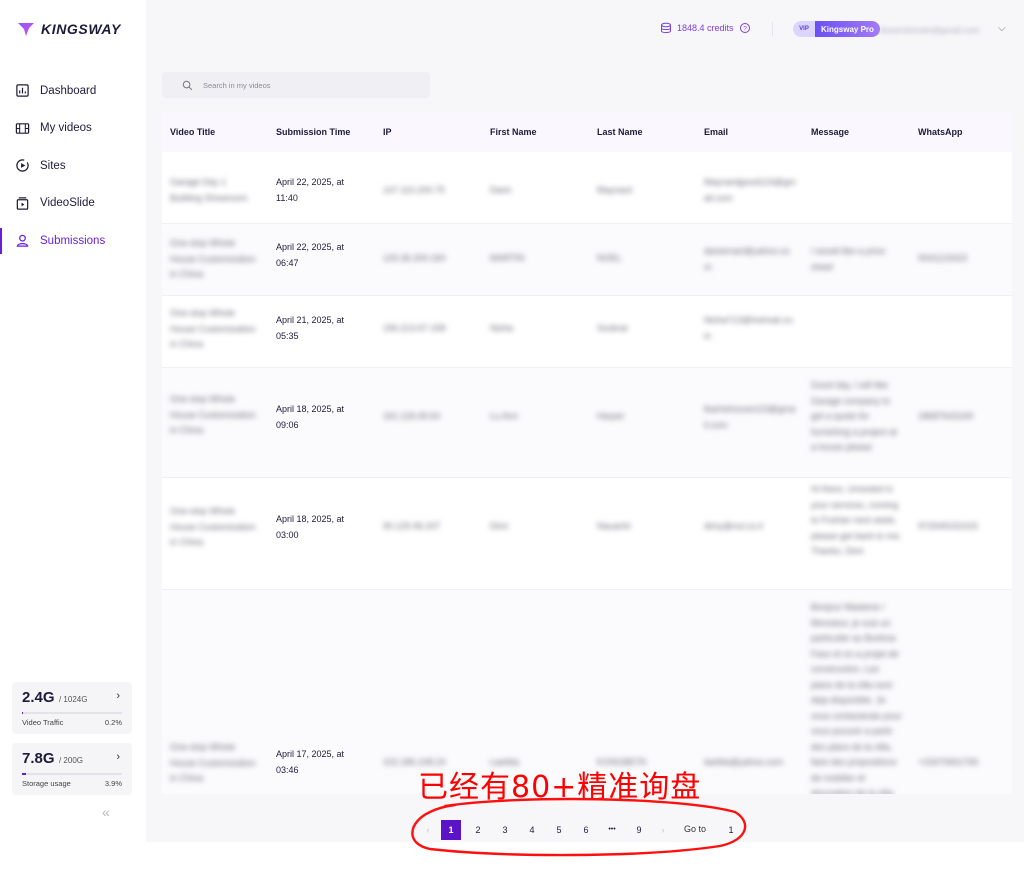 This screenshot has height=871, width=1024. Describe the element at coordinates (66, 128) in the screenshot. I see `sidebar-item-label: My videos` at that location.